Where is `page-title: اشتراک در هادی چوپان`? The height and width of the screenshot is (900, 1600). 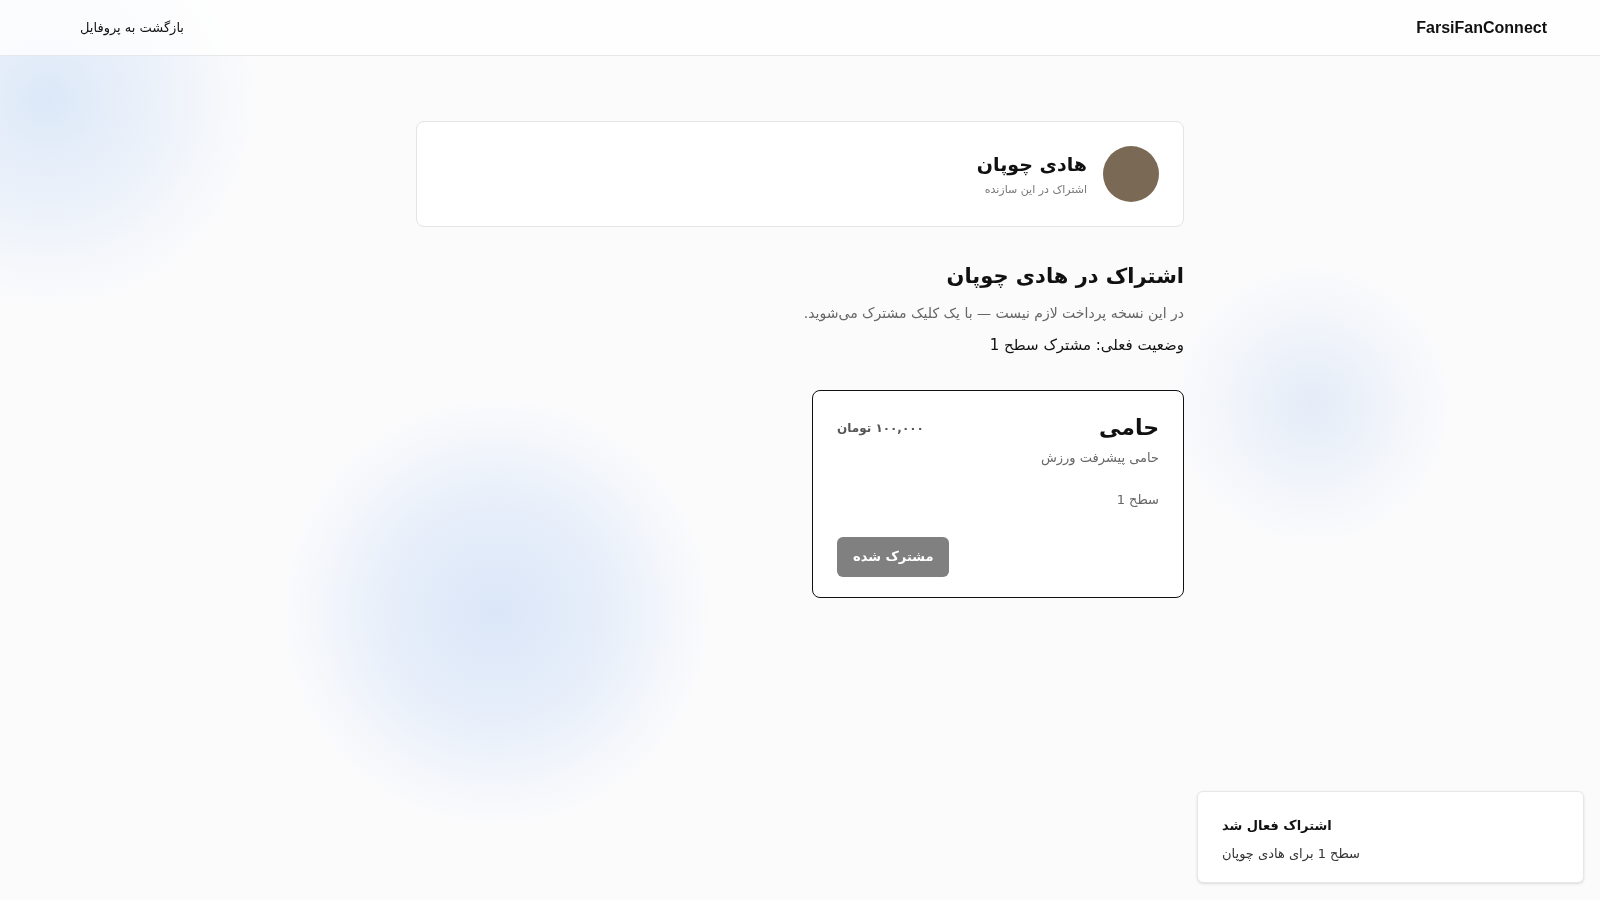 page-title: اشتراک در هادی چوپان is located at coordinates (1065, 276).